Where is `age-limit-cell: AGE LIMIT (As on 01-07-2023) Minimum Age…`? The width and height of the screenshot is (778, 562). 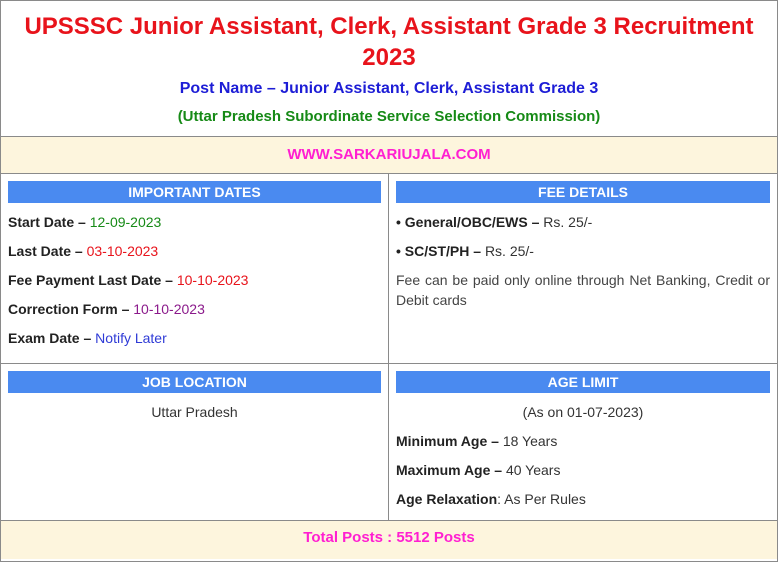 age-limit-cell: AGE LIMIT (As on 01-07-2023) Minimum Age… is located at coordinates (583, 442).